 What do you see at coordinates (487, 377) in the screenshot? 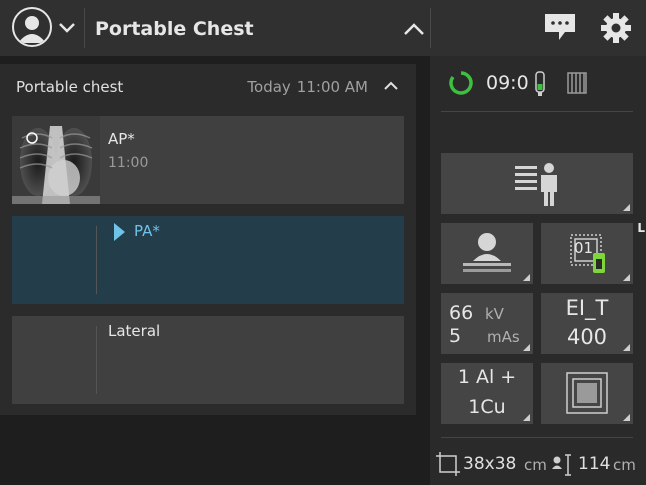
I see `filter-line-1: 1 Al +` at bounding box center [487, 377].